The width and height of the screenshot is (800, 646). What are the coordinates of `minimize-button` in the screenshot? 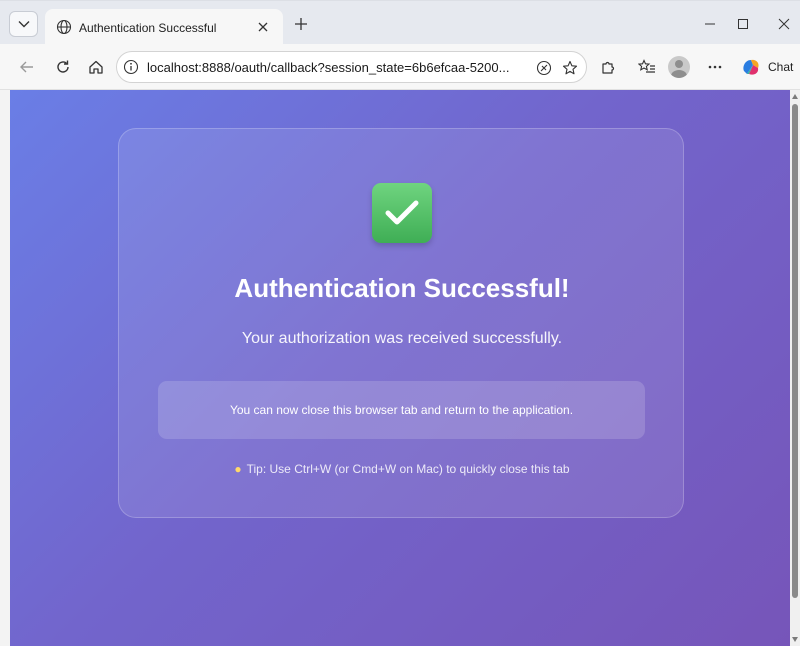 It's located at (710, 24).